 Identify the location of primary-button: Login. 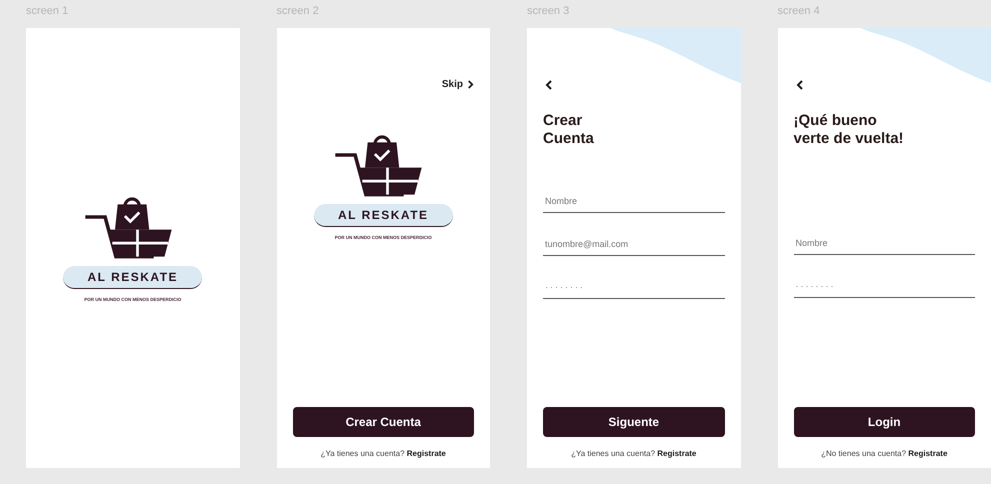
(884, 422).